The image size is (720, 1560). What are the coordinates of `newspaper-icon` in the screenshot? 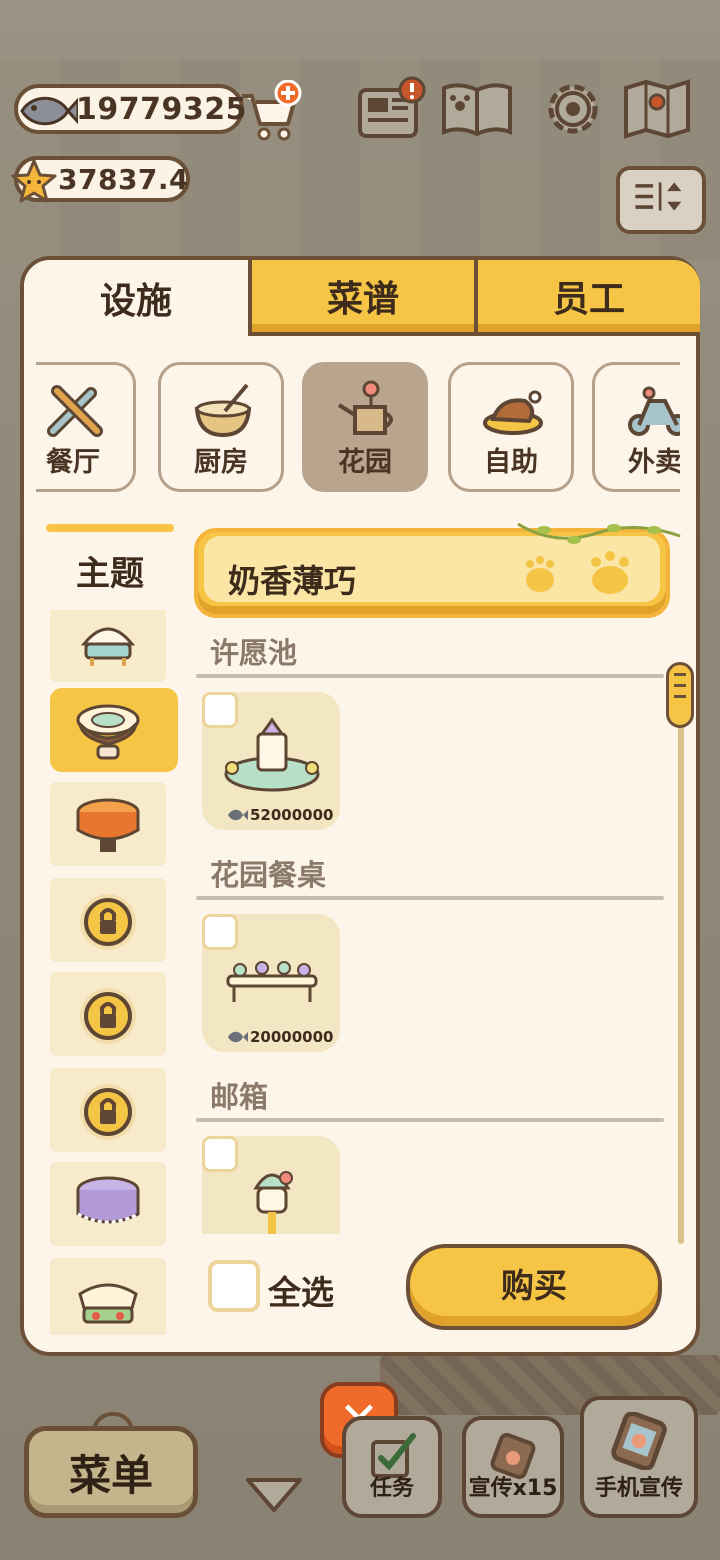 It's located at (393, 109).